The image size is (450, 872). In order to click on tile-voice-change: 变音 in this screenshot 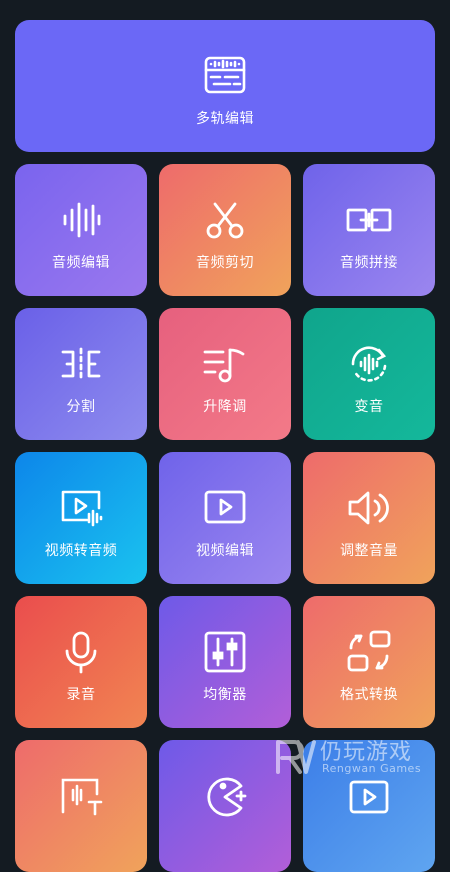, I will do `click(369, 374)`.